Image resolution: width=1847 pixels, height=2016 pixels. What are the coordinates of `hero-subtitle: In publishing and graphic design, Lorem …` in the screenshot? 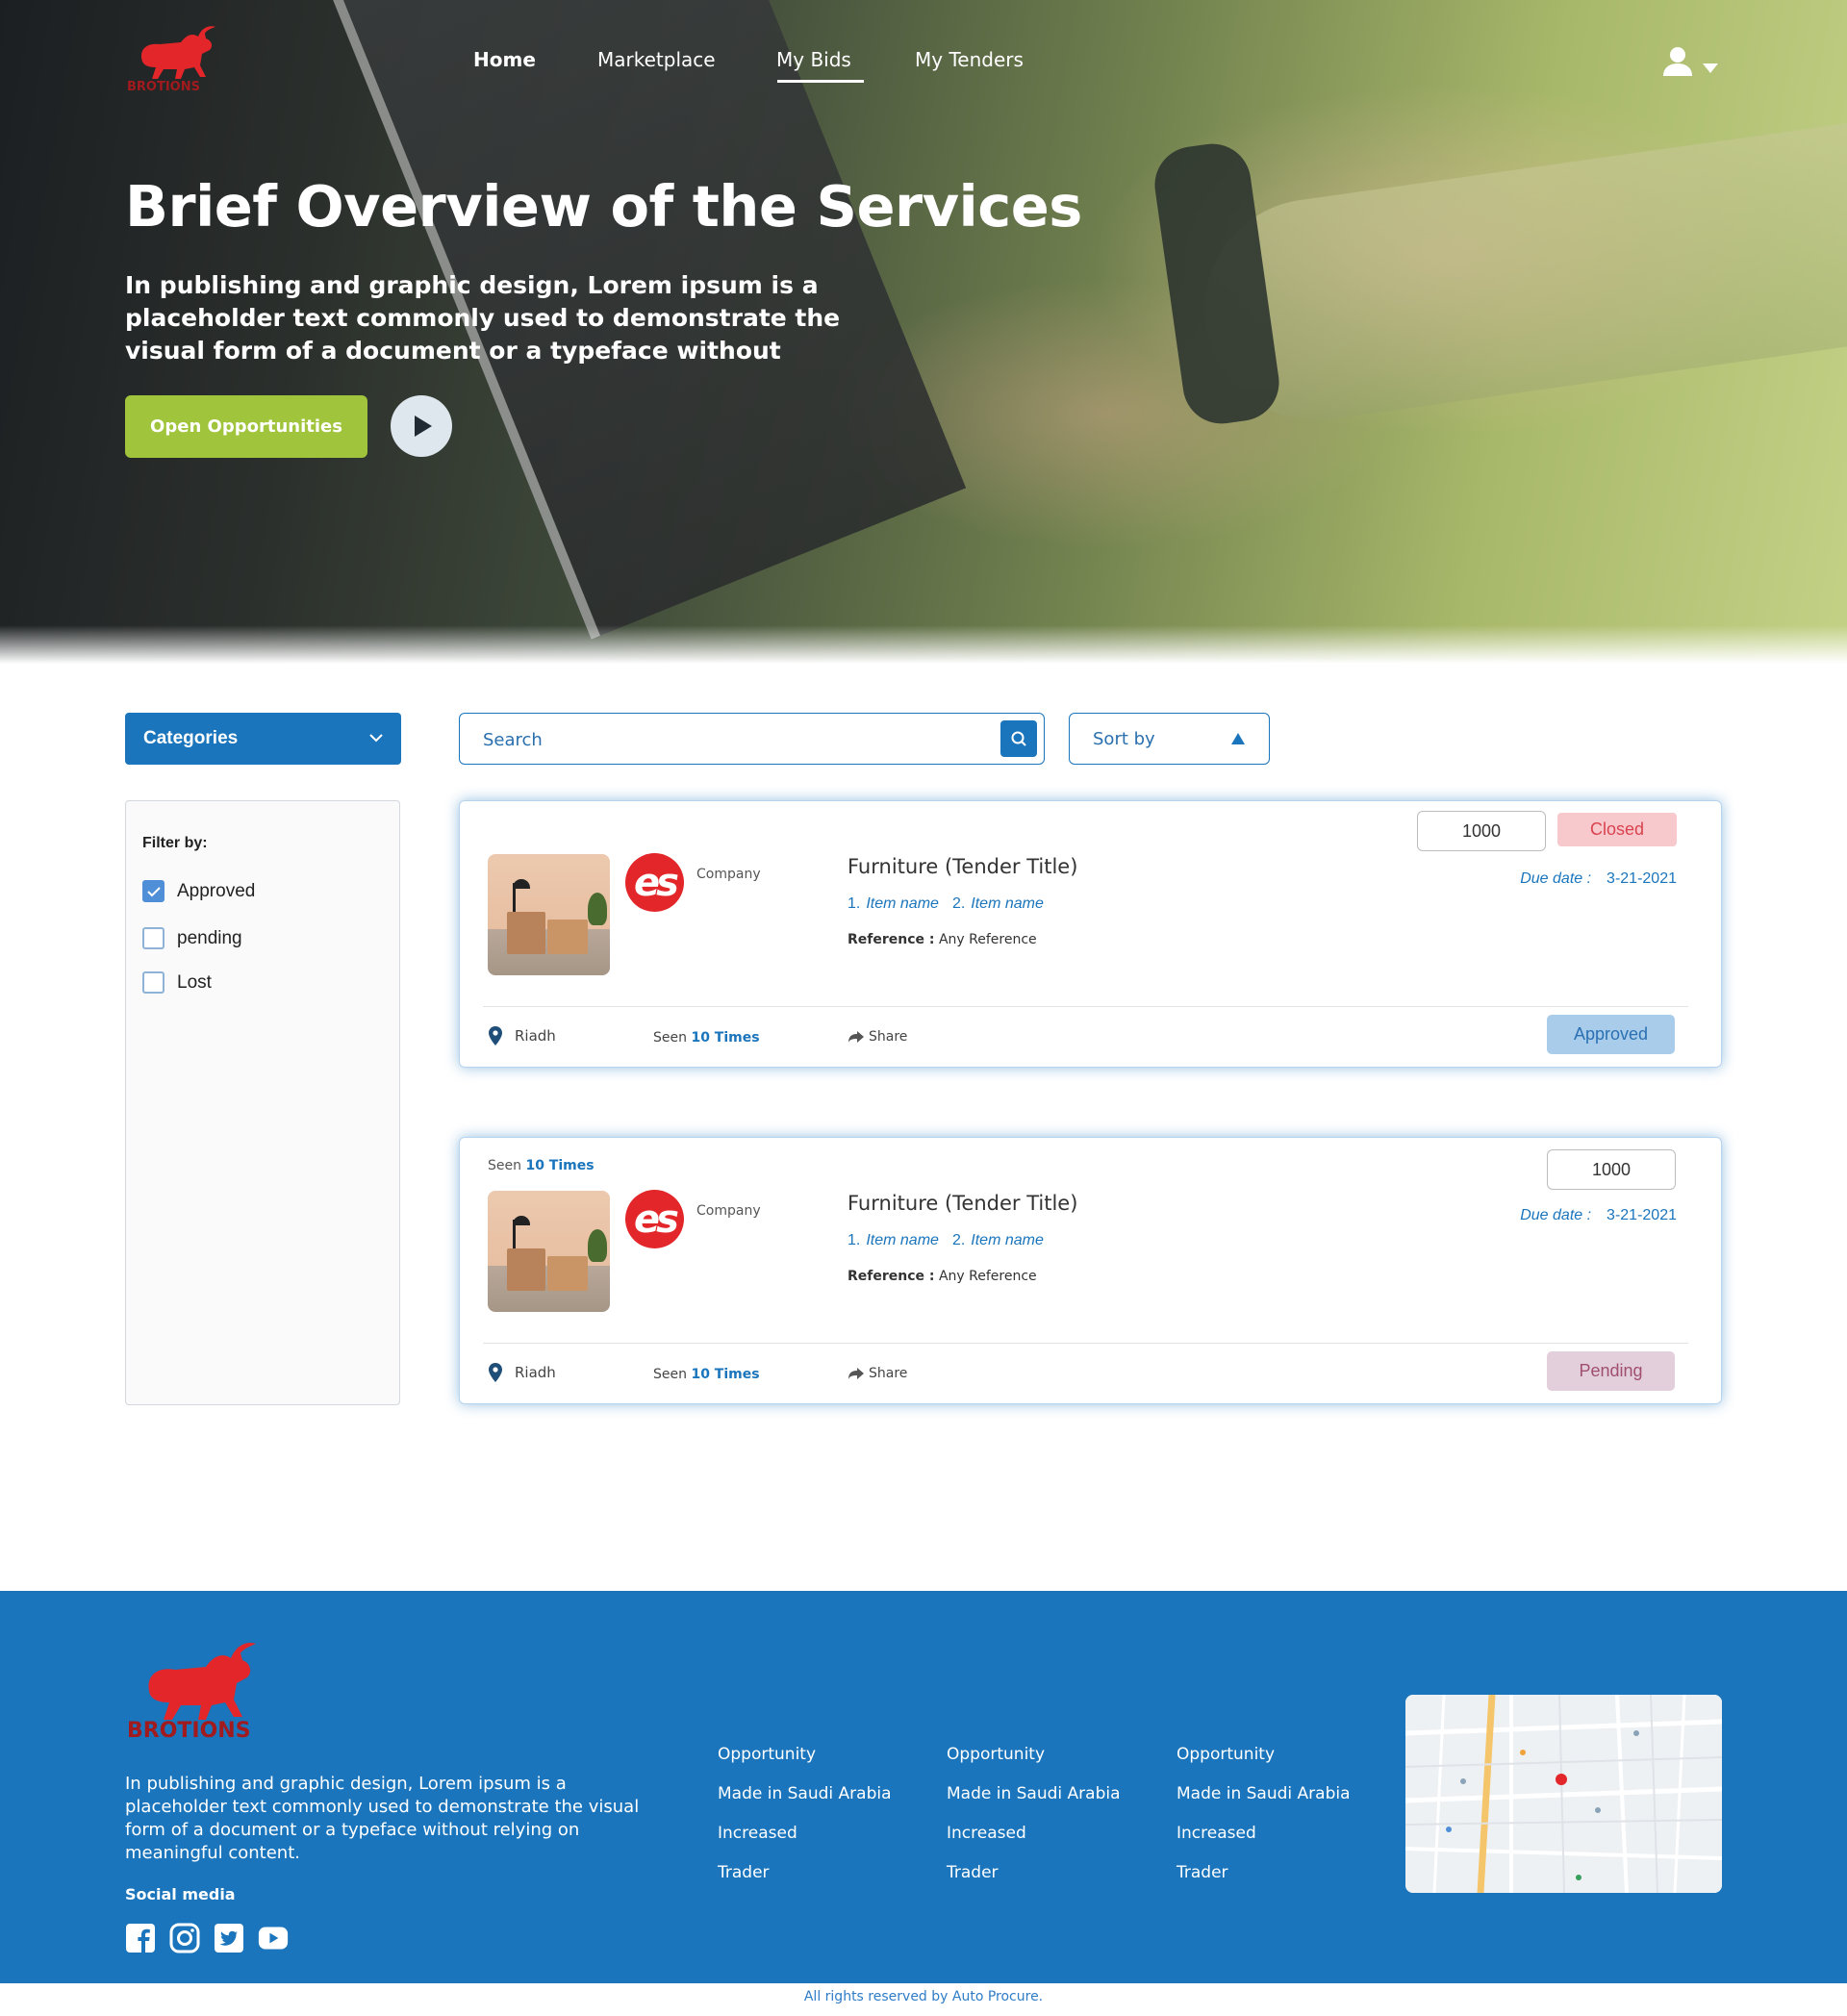 It's located at (483, 318).